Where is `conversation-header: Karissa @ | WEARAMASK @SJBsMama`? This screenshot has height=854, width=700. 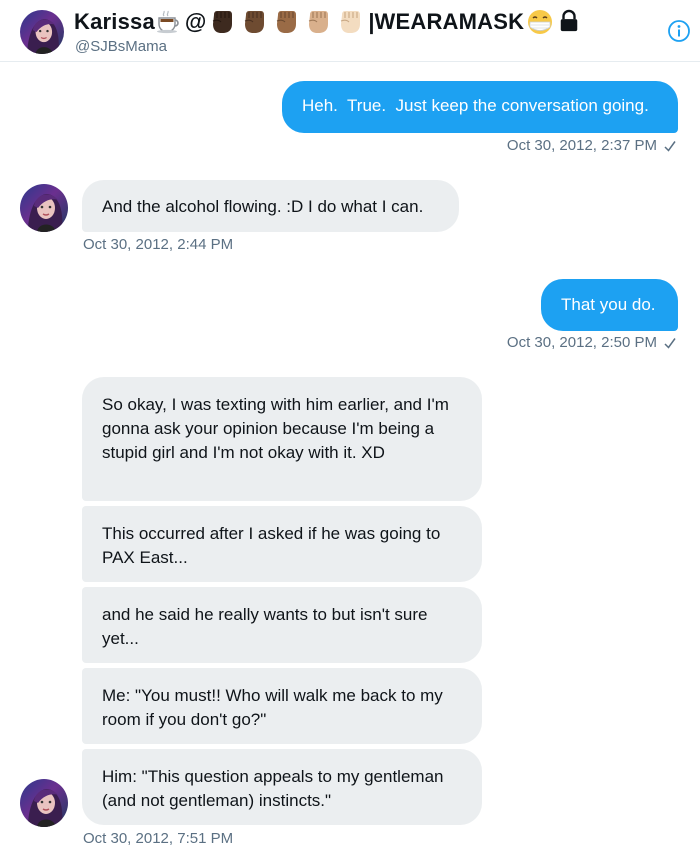 conversation-header: Karissa @ | WEARAMASK @SJBsMama is located at coordinates (350, 31).